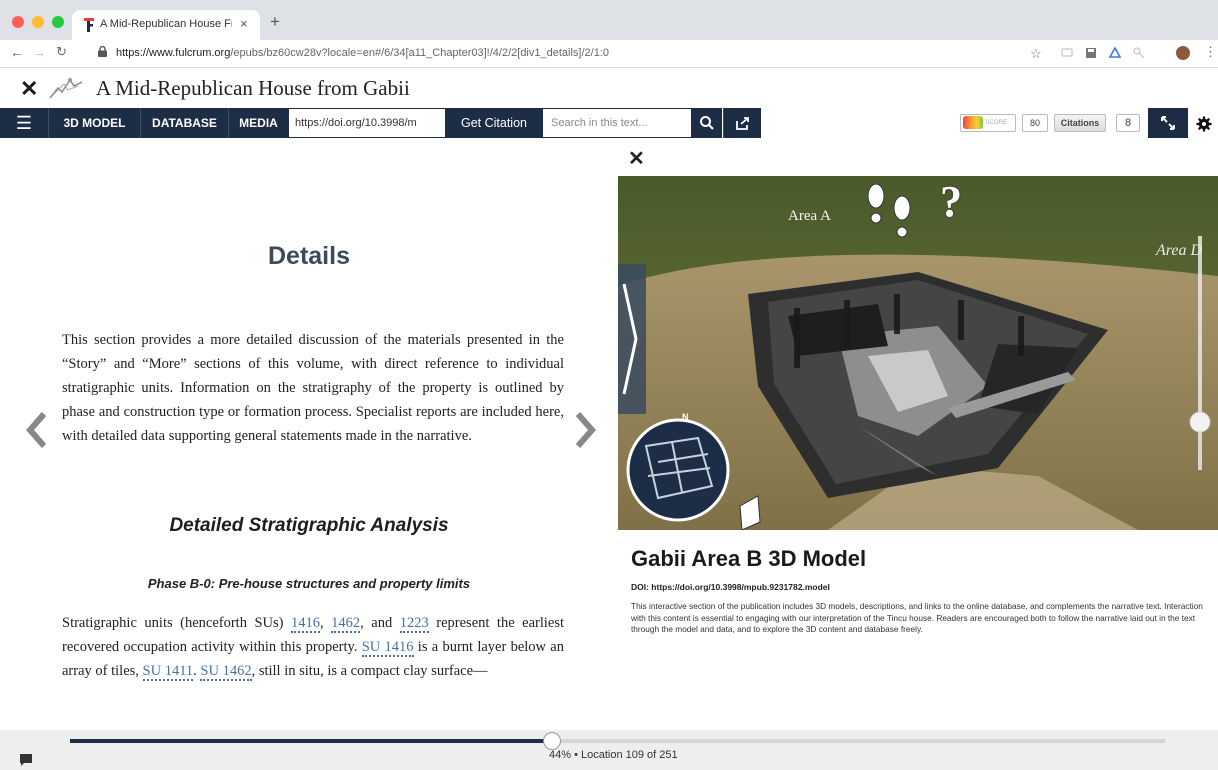  What do you see at coordinates (1115, 53) in the screenshot?
I see `extension-drive-icon` at bounding box center [1115, 53].